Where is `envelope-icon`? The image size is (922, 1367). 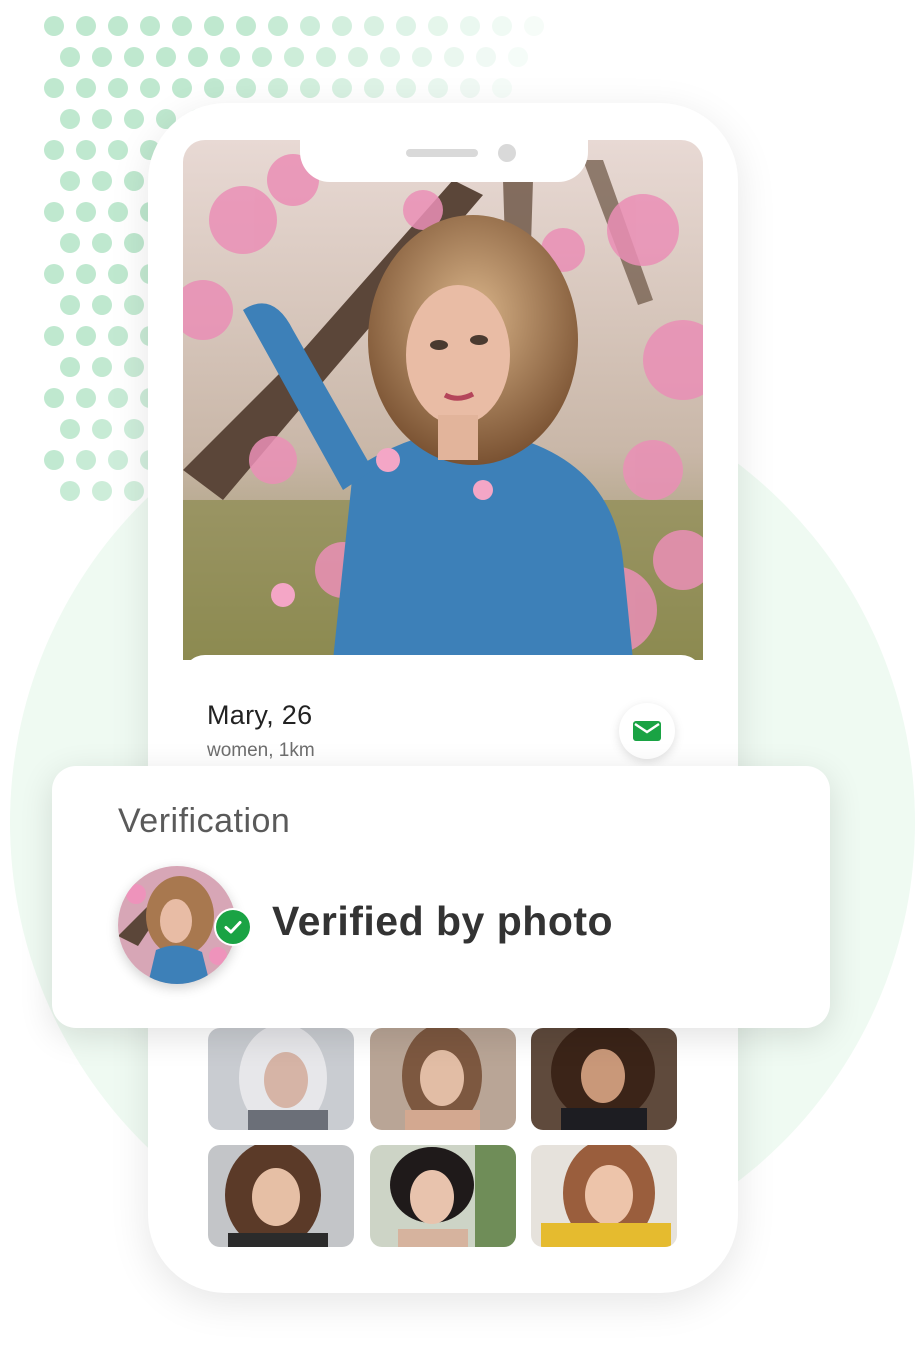
envelope-icon is located at coordinates (647, 731).